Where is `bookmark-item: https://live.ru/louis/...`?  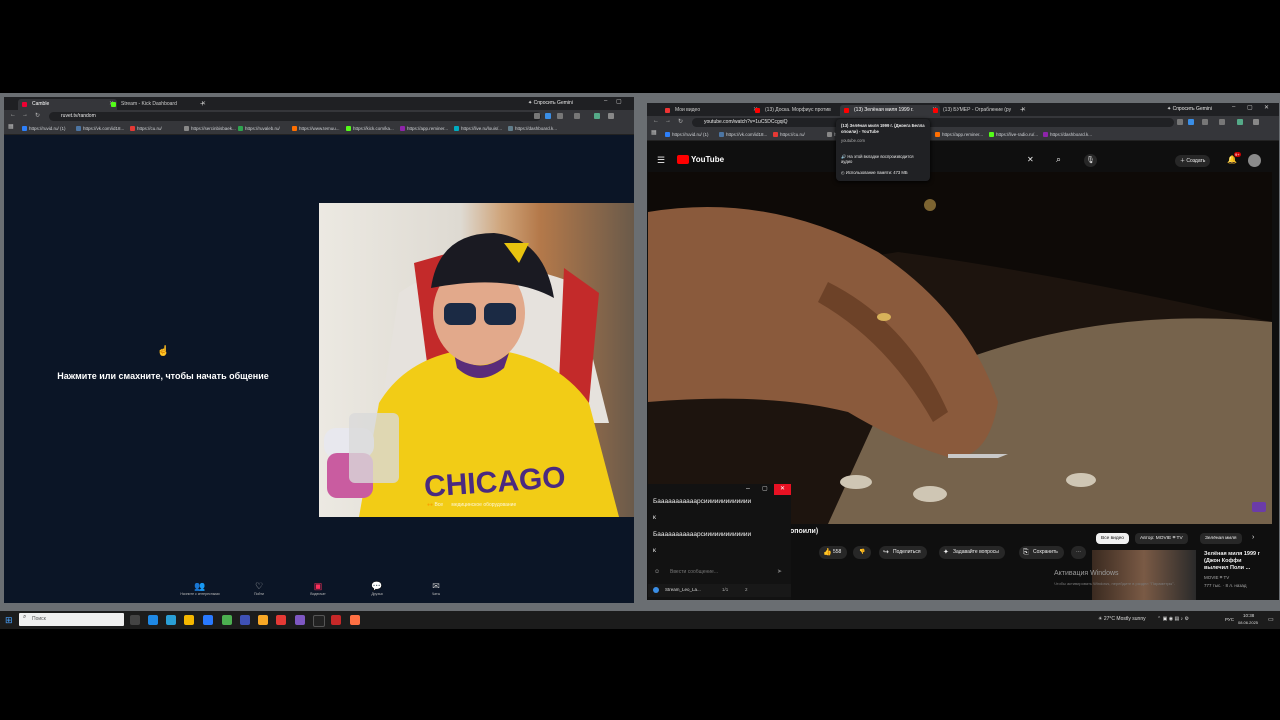 bookmark-item: https://live.ru/louis/... is located at coordinates (478, 128).